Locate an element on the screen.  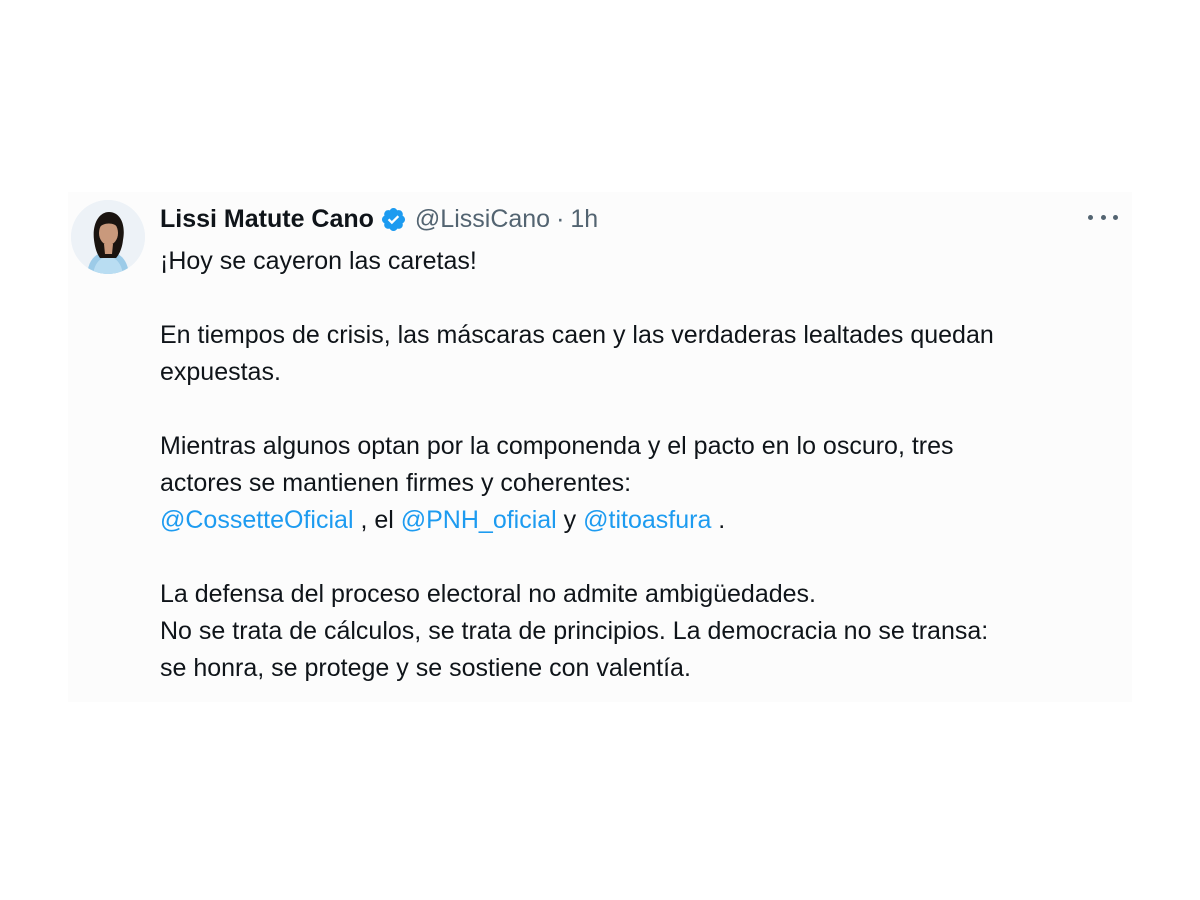
display-name: Lissi Matute Cano is located at coordinates (267, 219).